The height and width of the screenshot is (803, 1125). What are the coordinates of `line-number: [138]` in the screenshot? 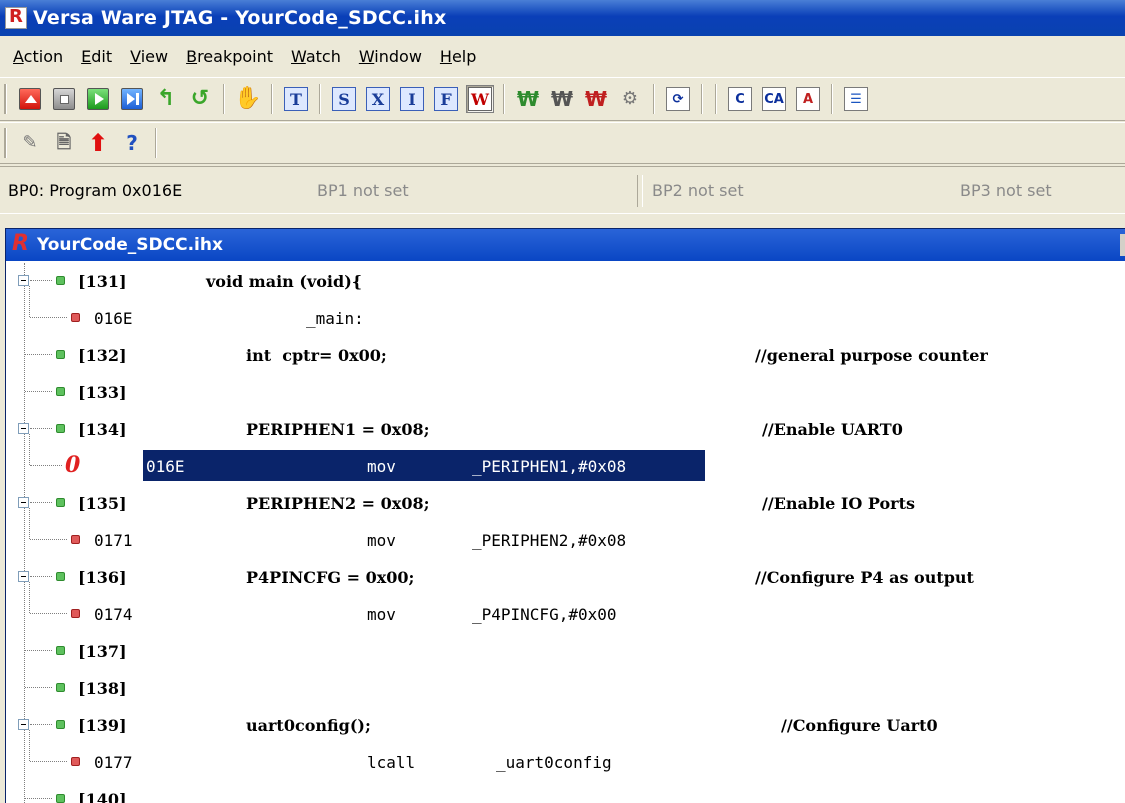 It's located at (102, 688).